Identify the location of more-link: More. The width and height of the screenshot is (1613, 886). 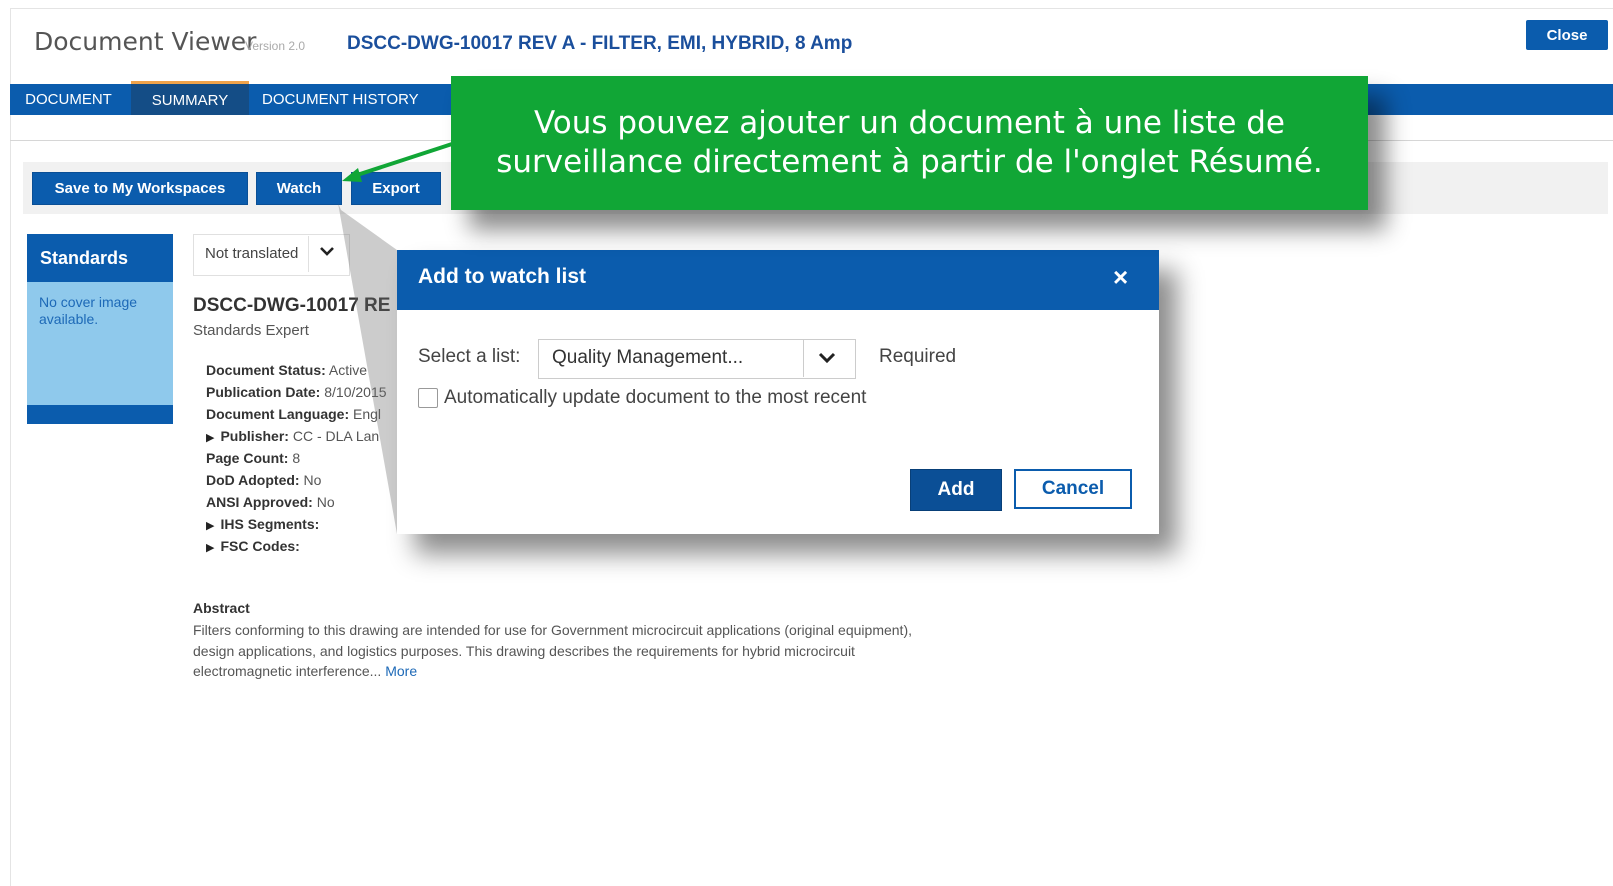
(401, 671).